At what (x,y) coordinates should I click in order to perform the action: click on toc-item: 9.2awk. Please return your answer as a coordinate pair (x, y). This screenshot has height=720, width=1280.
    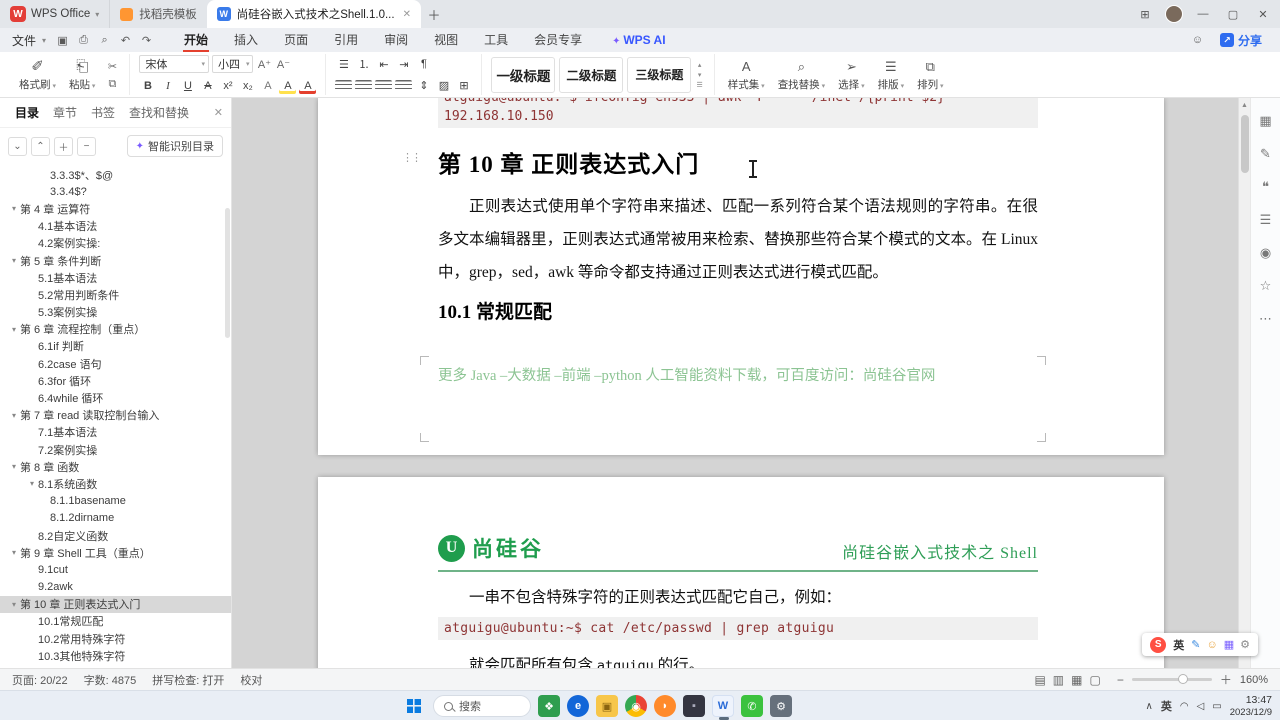
    Looking at the image, I should click on (115, 587).